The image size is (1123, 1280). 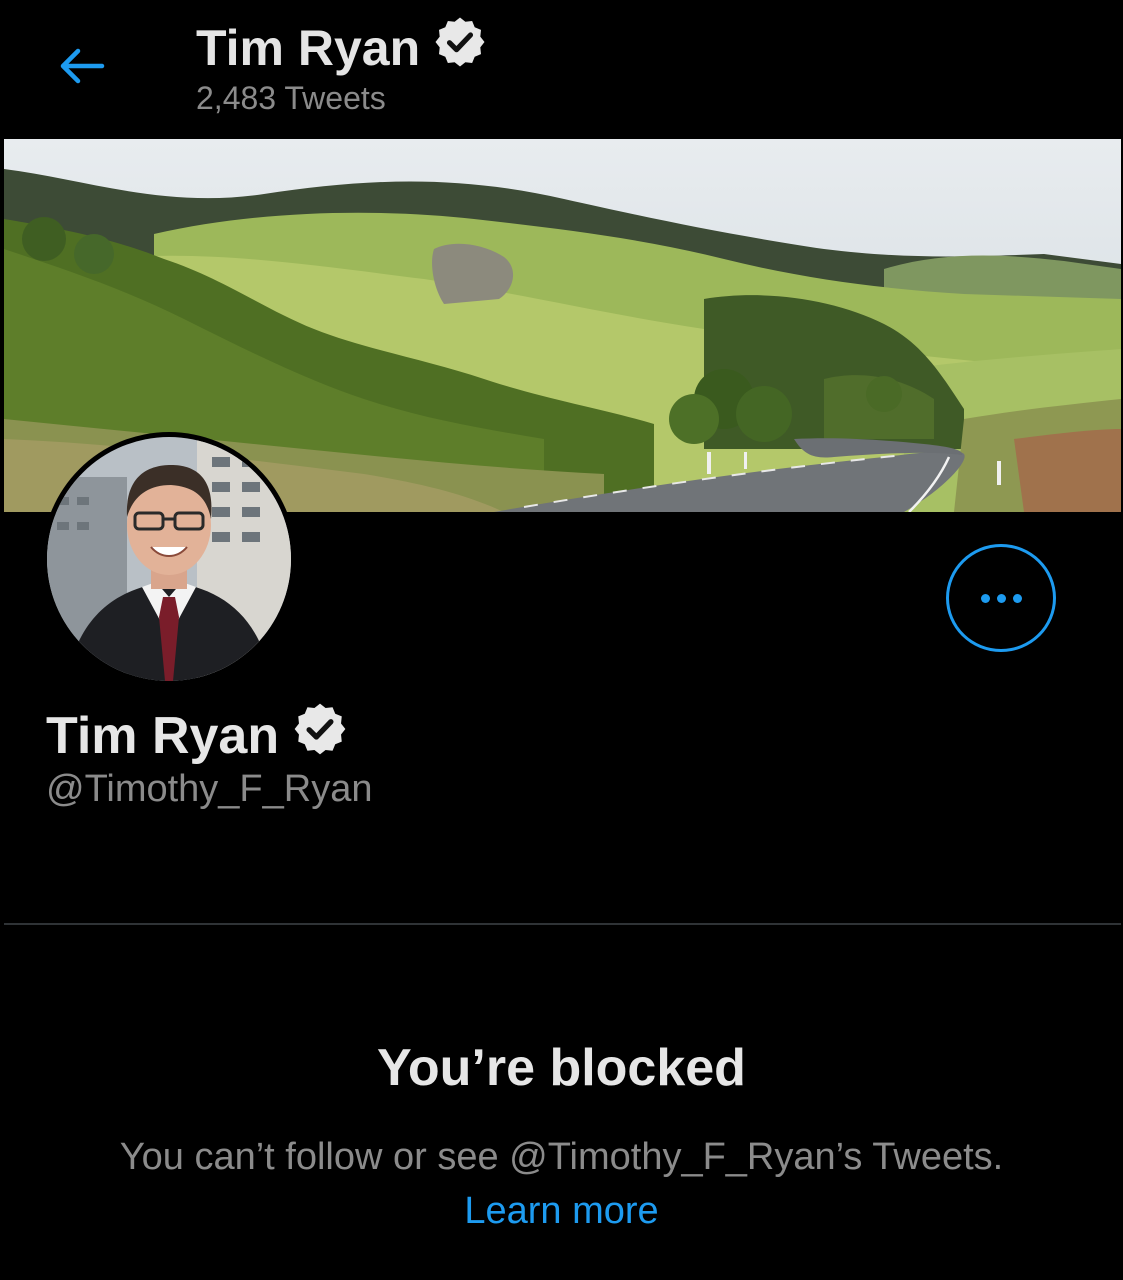 What do you see at coordinates (561, 1068) in the screenshot?
I see `blocked-title: You’re blocked` at bounding box center [561, 1068].